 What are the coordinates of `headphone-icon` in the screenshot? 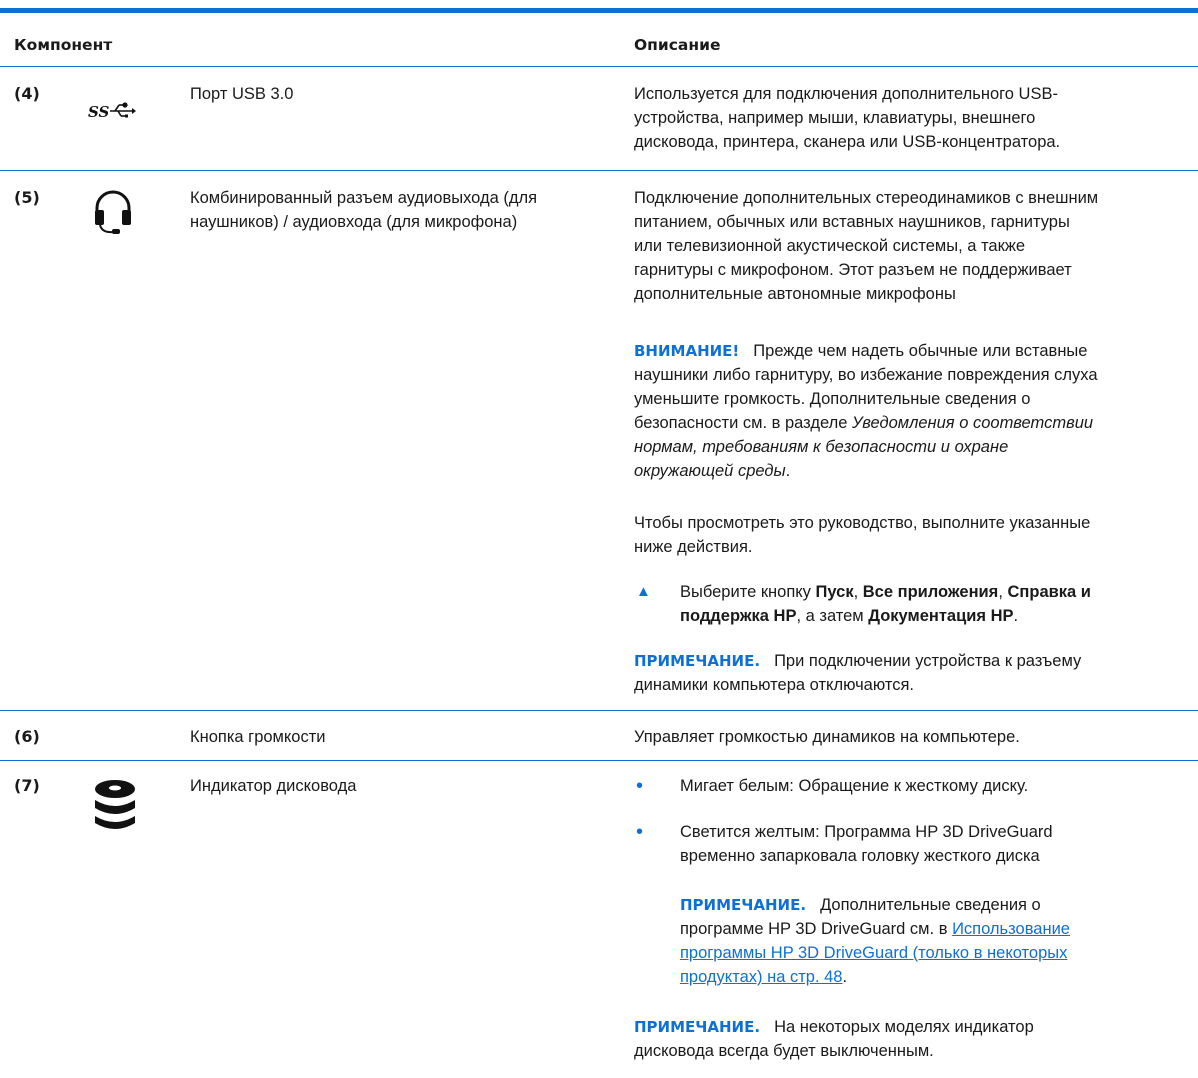 It's located at (113, 215).